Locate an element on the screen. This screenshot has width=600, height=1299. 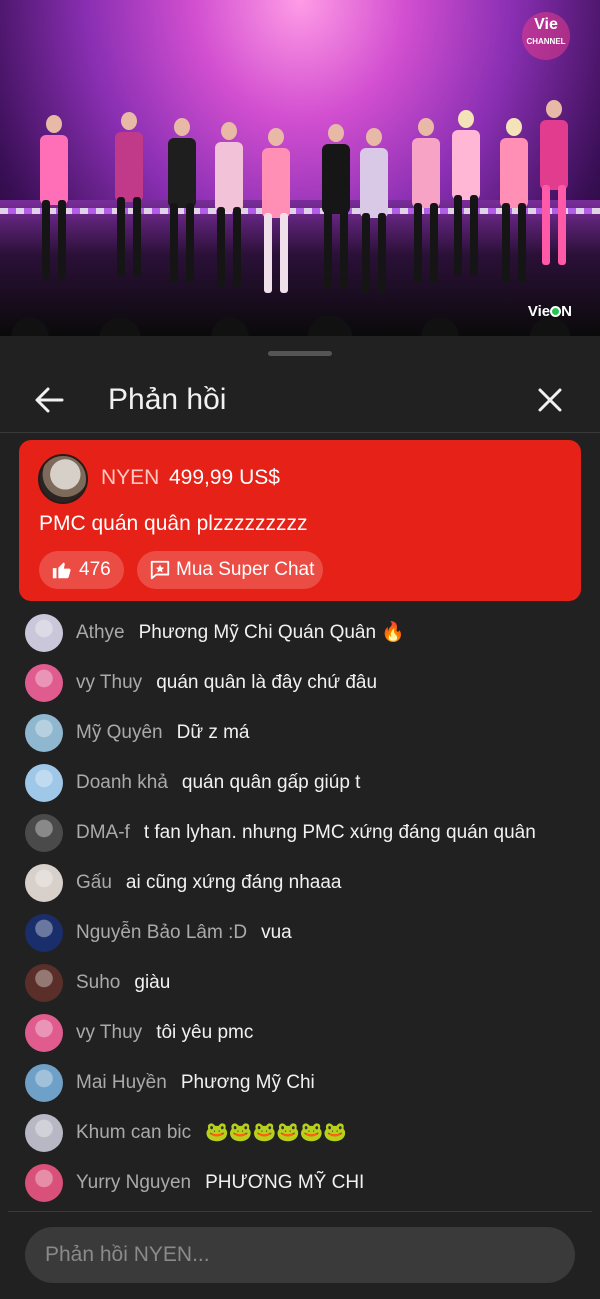
comment-line: Doanh khả quán quân gấp giúp t is located at coordinates (218, 783).